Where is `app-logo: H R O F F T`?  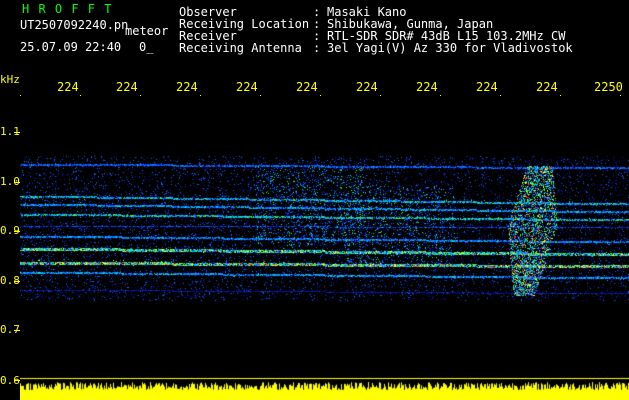
app-logo: H R O F F T is located at coordinates (67, 9).